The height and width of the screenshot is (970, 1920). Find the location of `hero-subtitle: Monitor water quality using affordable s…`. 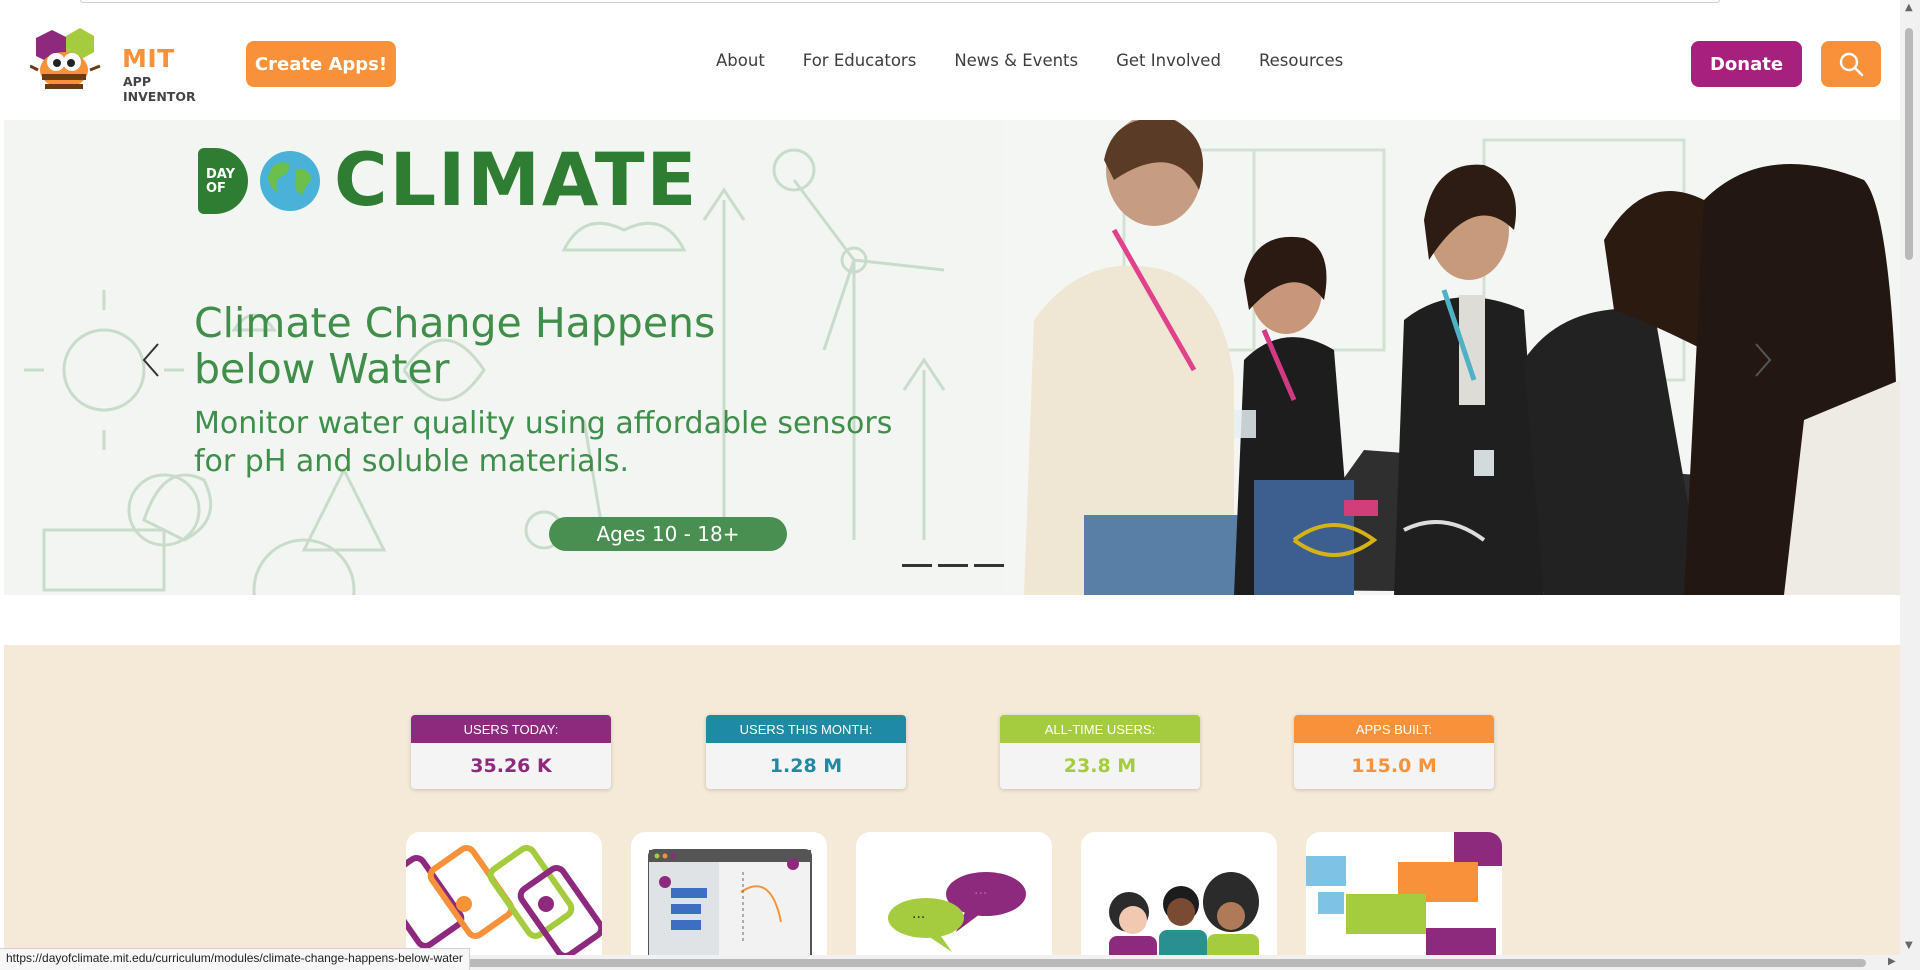

hero-subtitle: Monitor water quality using affordable s… is located at coordinates (543, 442).